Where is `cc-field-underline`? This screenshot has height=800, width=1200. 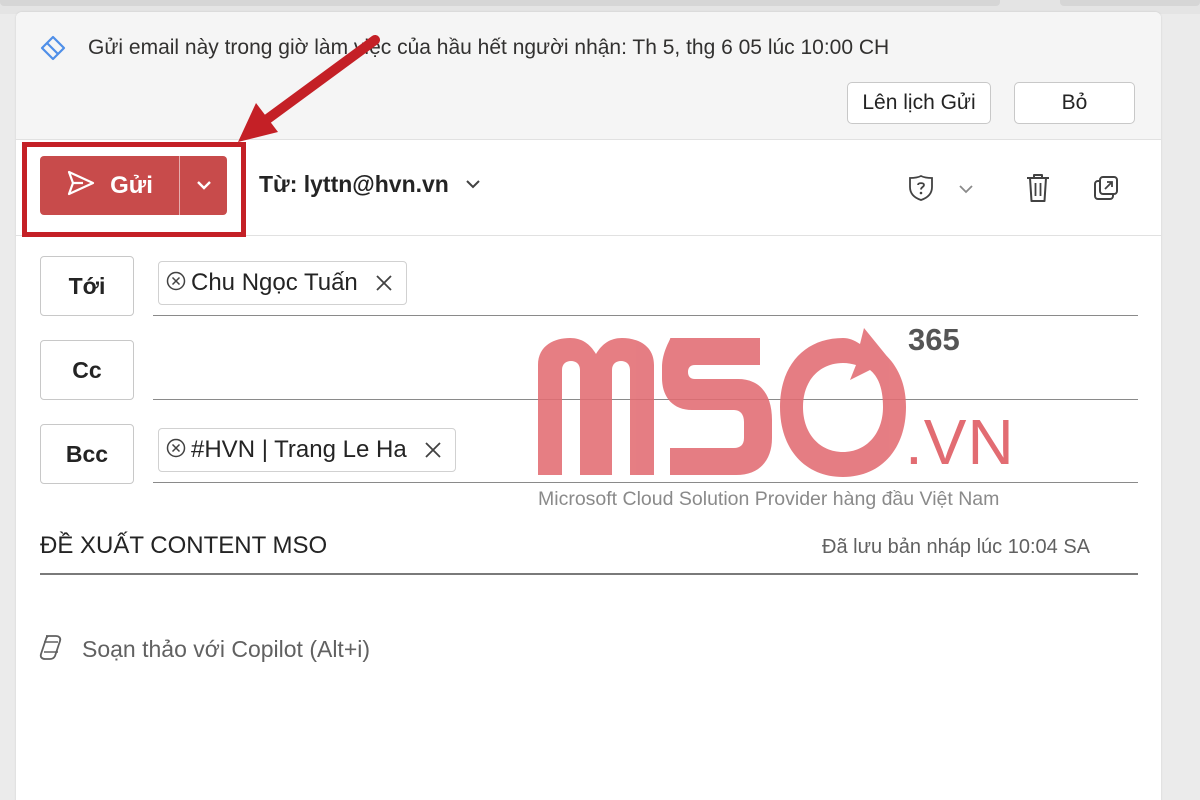 cc-field-underline is located at coordinates (645, 399).